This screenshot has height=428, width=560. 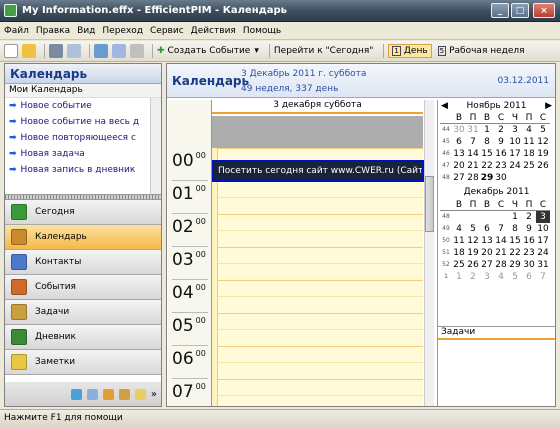 I want to click on nav-item-6: Заметки, so click(x=83, y=362).